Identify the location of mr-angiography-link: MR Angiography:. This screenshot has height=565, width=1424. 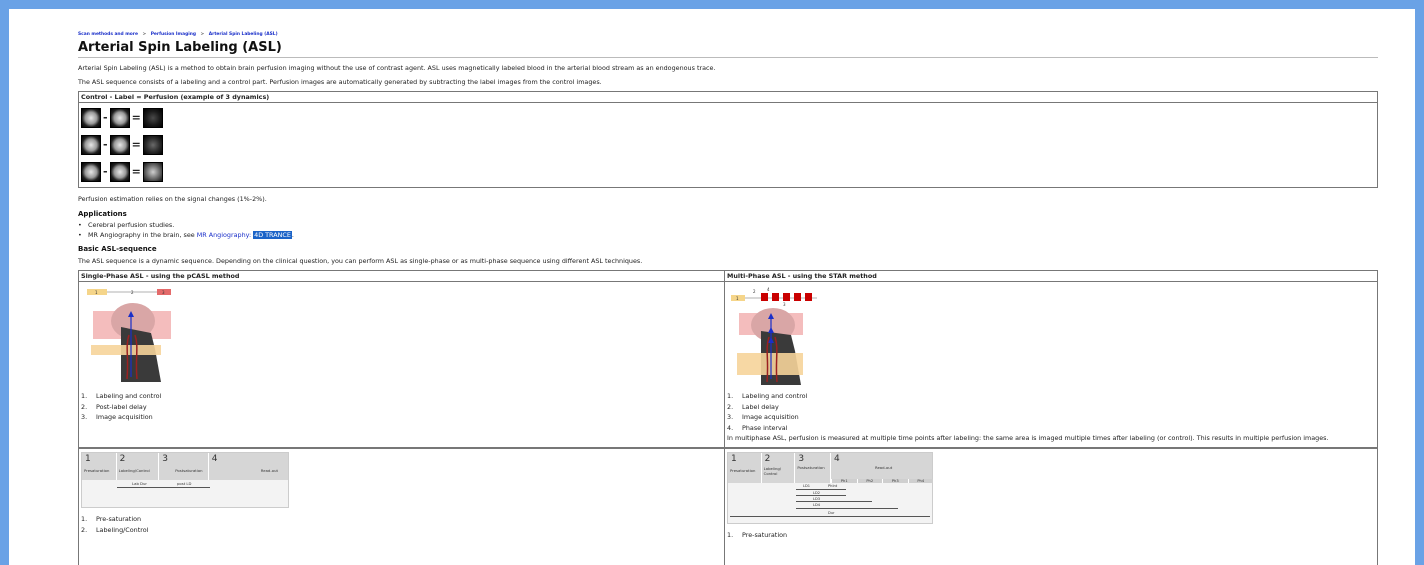
(224, 235).